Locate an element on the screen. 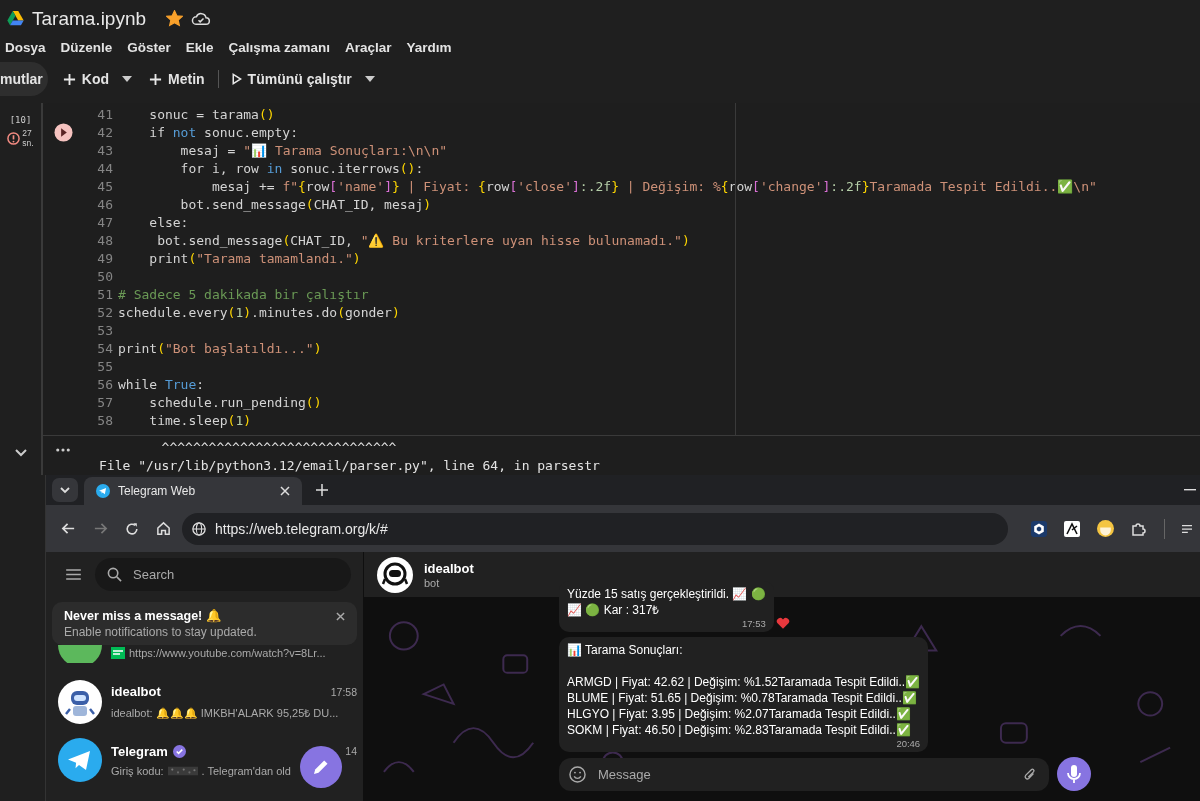 The height and width of the screenshot is (801, 1200). code-line: if not sonuc.empty: is located at coordinates (223, 133).